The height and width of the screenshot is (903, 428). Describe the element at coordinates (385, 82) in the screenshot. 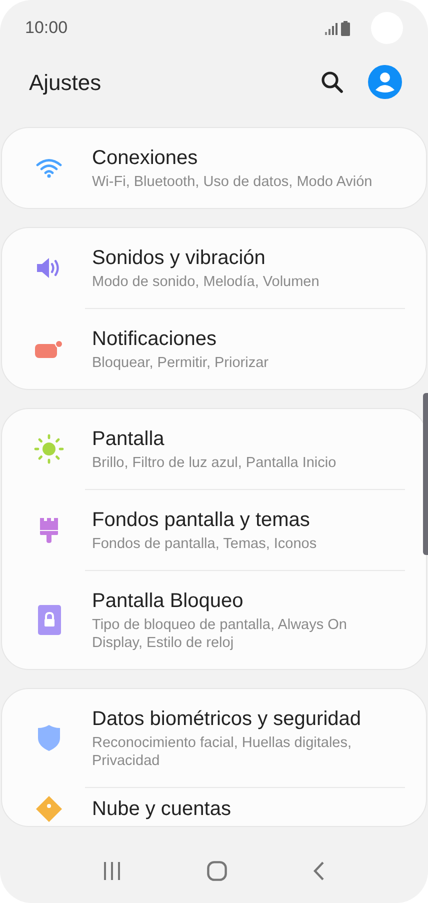

I see `profile-icon` at that location.